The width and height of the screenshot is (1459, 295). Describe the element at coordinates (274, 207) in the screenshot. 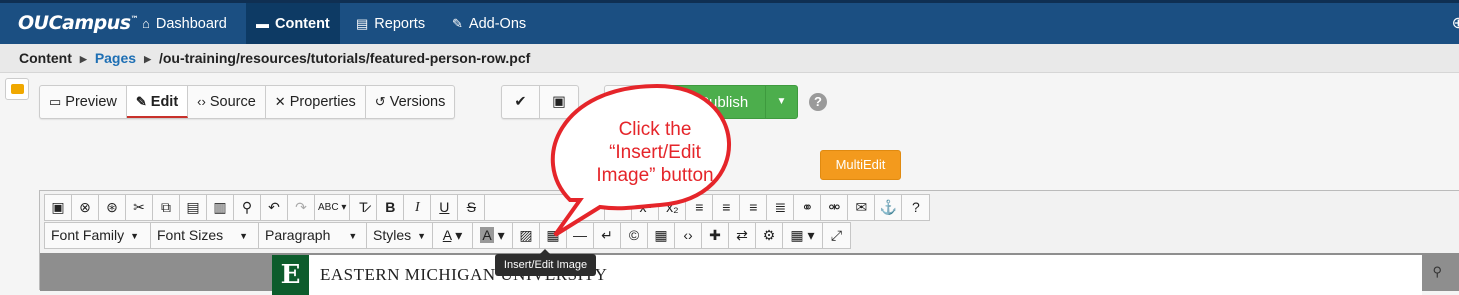

I see `undo-icon: ↶` at that location.